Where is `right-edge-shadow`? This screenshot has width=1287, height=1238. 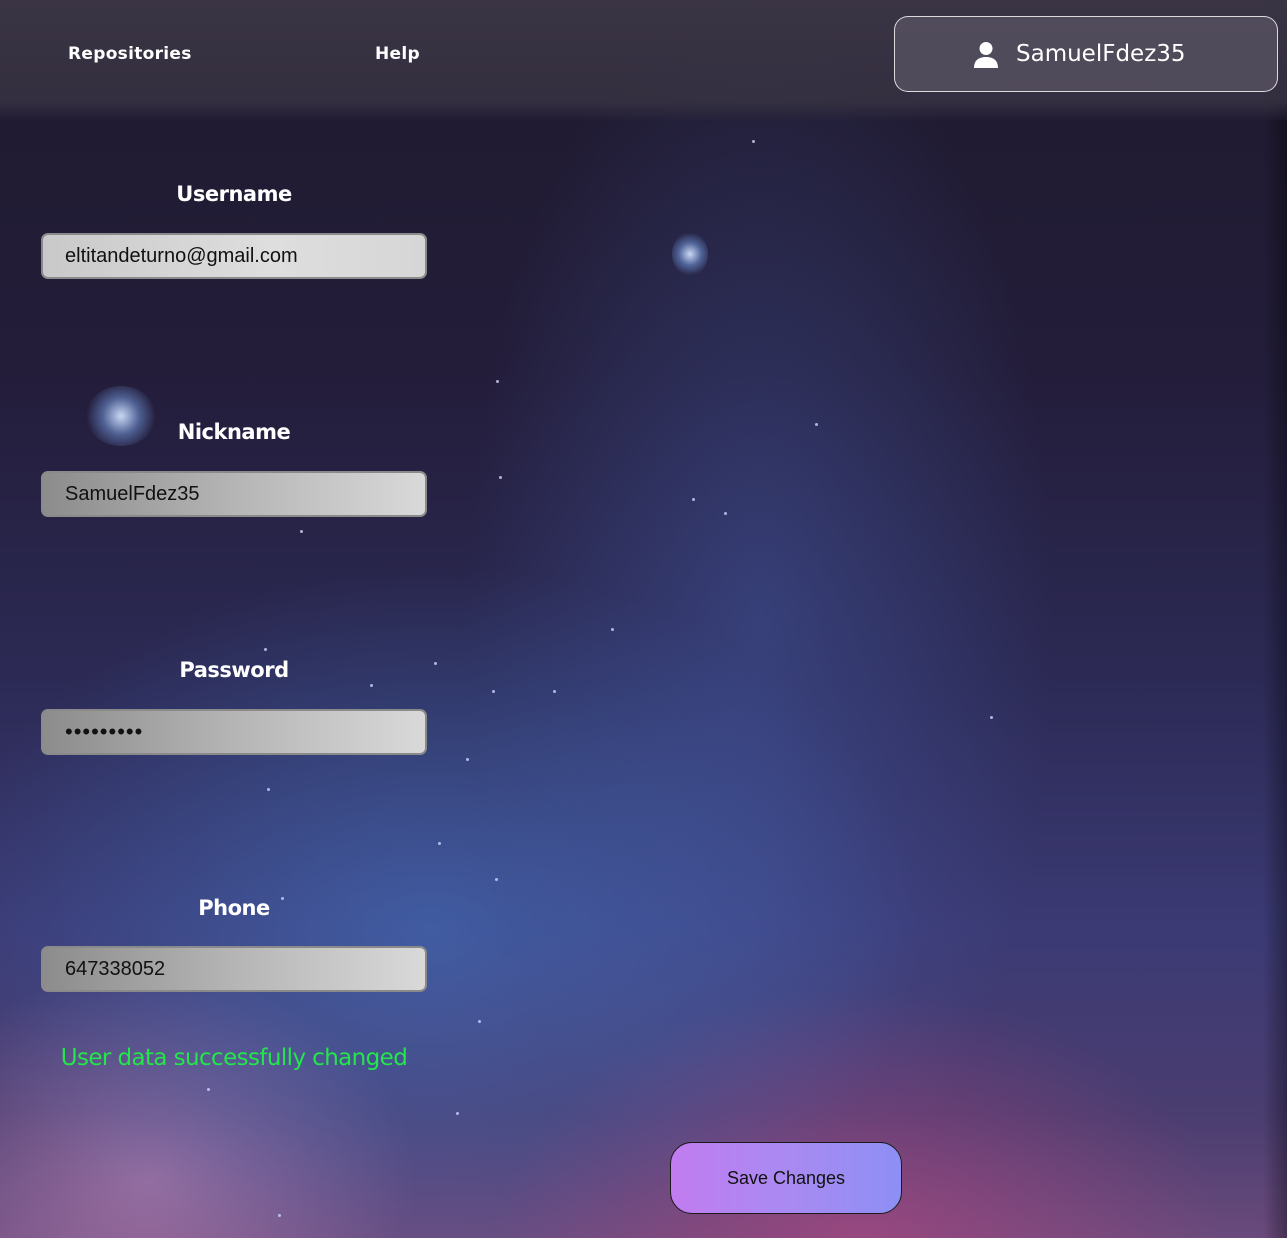 right-edge-shadow is located at coordinates (1275, 619).